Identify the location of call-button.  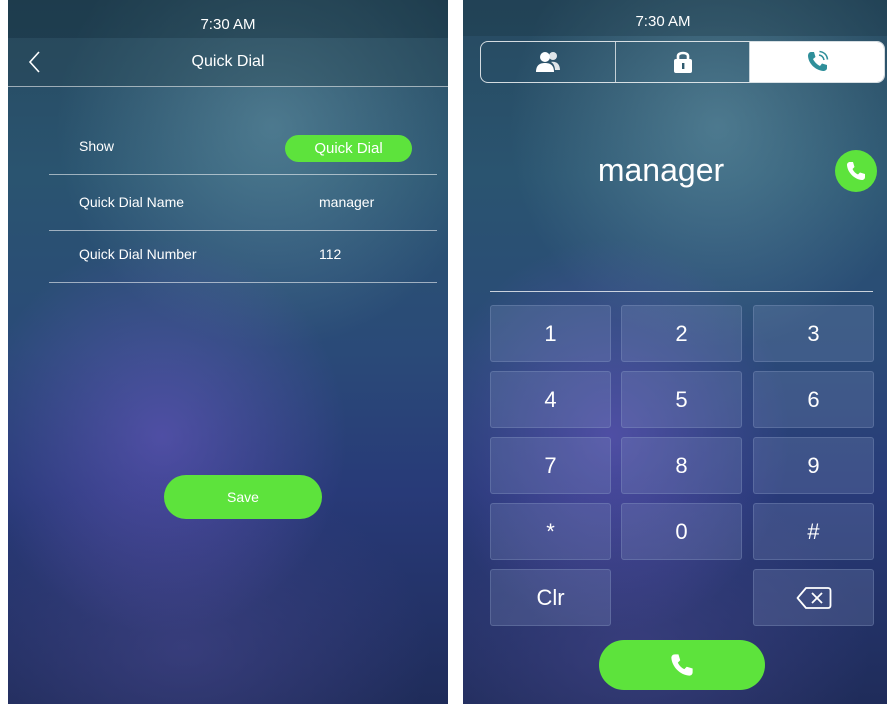
(682, 665).